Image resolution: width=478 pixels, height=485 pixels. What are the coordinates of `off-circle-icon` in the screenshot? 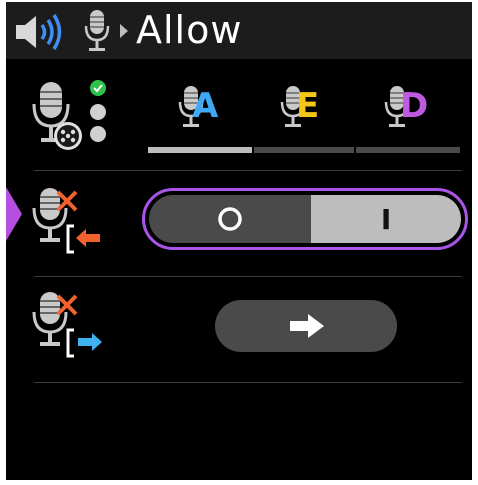 It's located at (230, 219).